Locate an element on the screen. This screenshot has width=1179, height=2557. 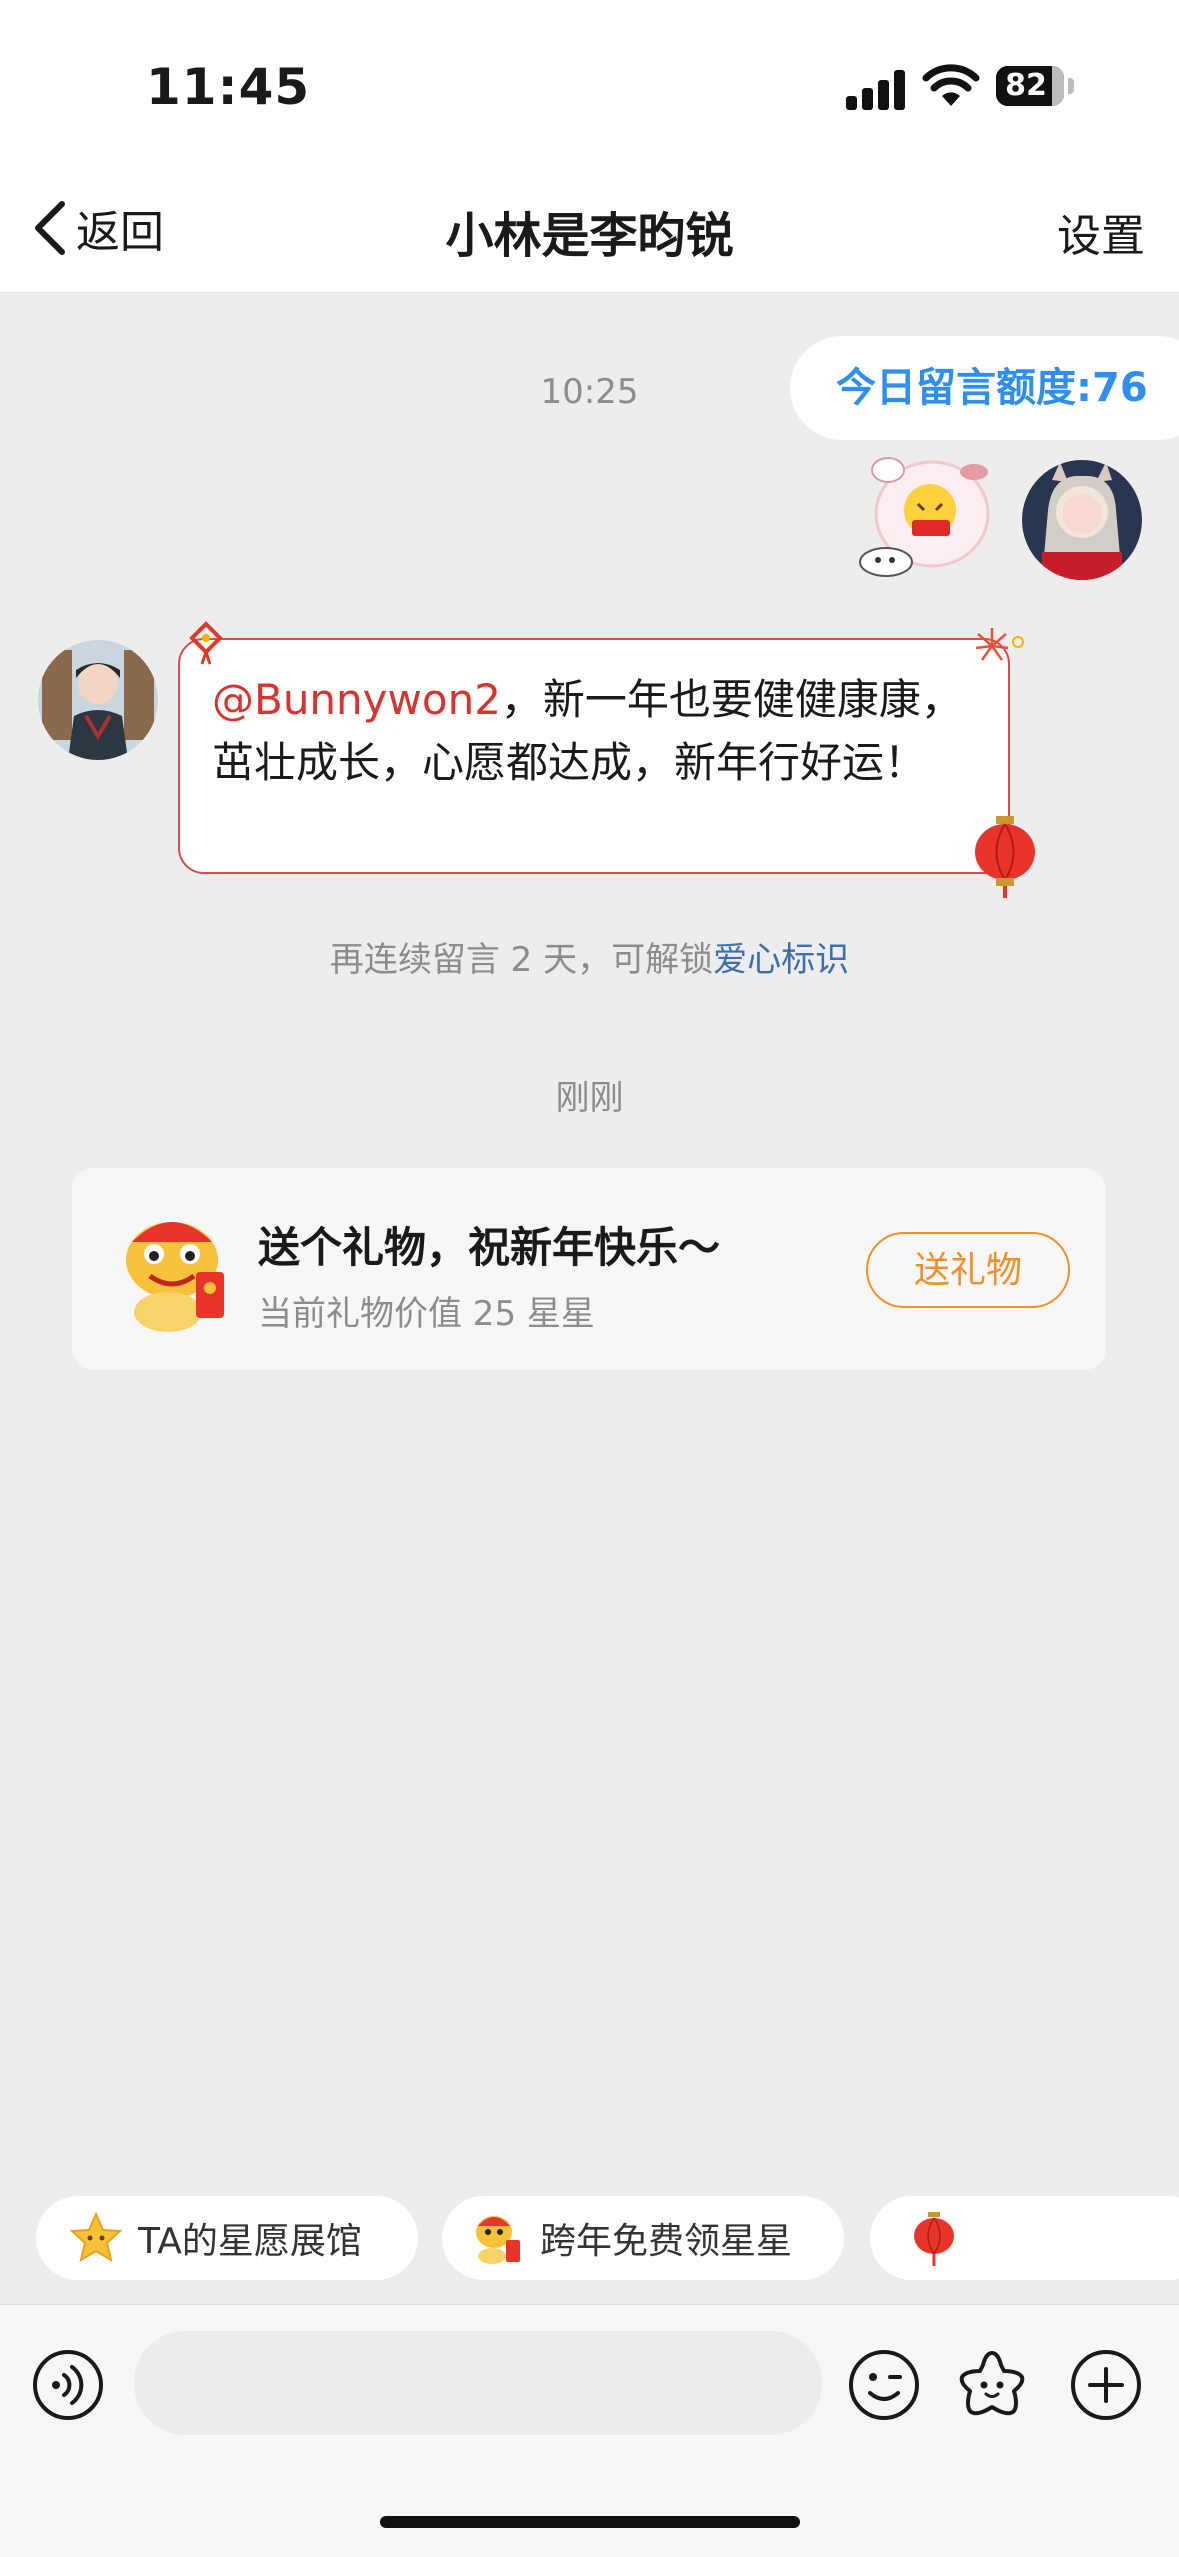
my-avatar is located at coordinates (1082, 520).